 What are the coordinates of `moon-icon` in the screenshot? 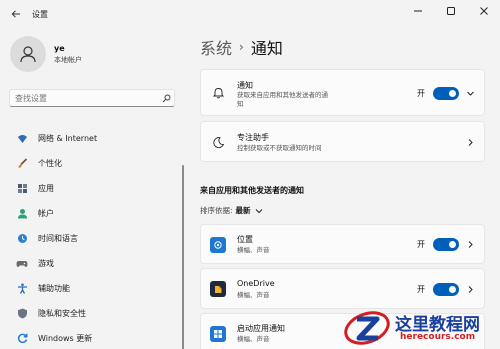 It's located at (218, 142).